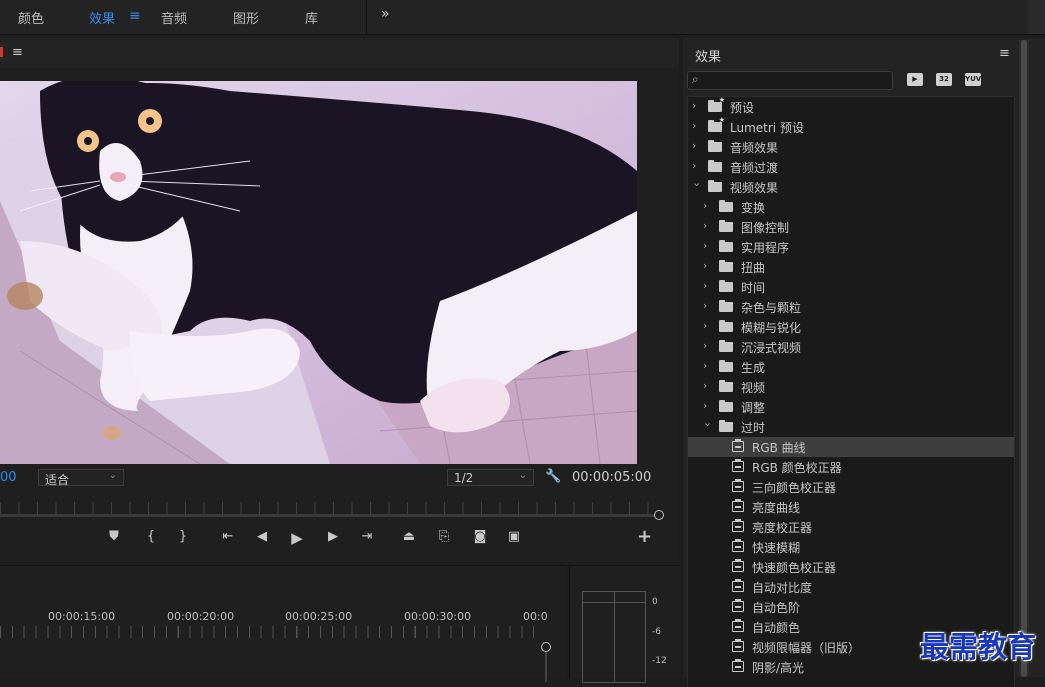  I want to click on effect-item: RGB 颜色校正器, so click(851, 467).